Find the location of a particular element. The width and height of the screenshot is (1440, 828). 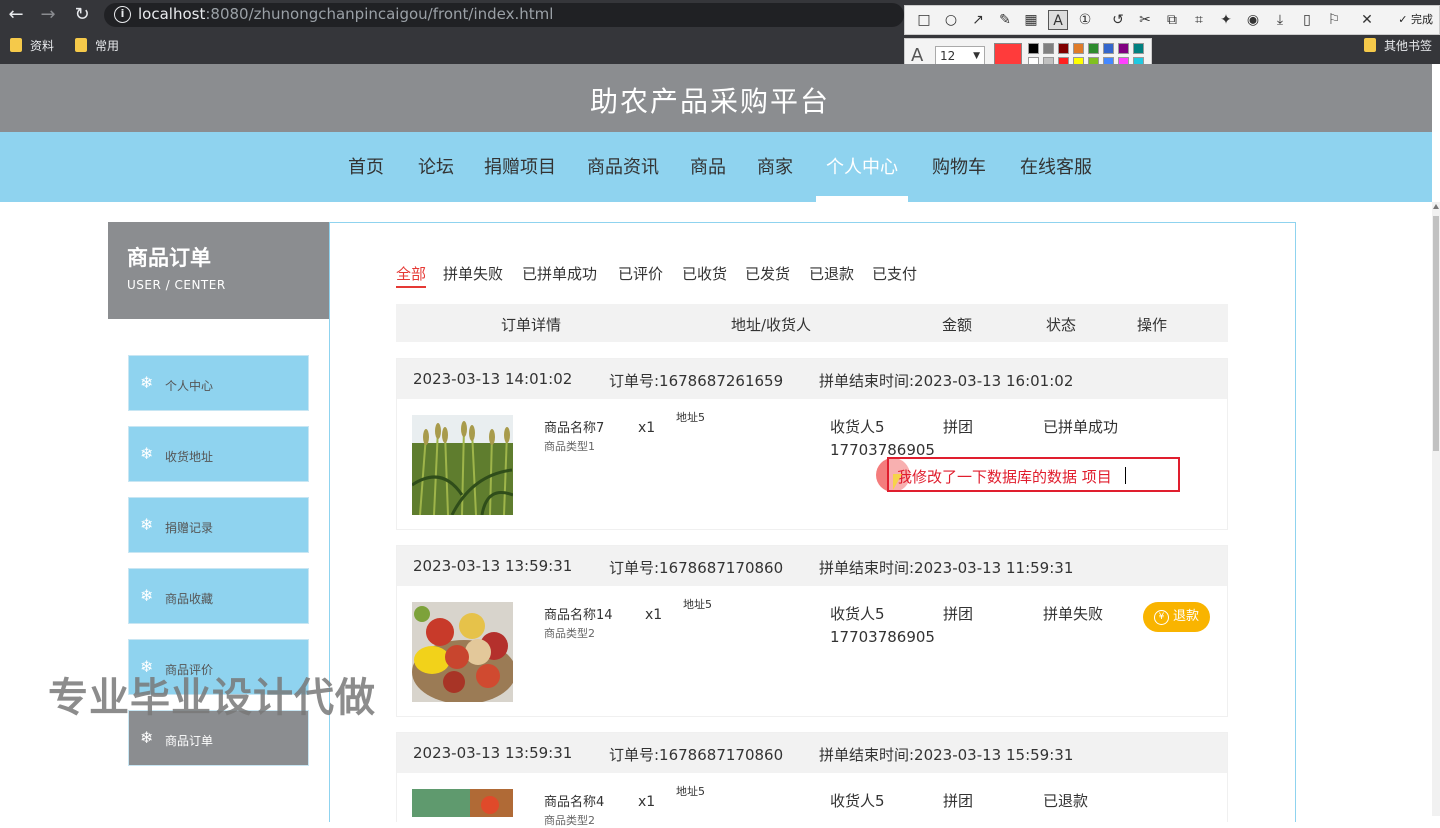

annotation-text-box: 我修改了一下数据库的数据 项目 is located at coordinates (1033, 474).